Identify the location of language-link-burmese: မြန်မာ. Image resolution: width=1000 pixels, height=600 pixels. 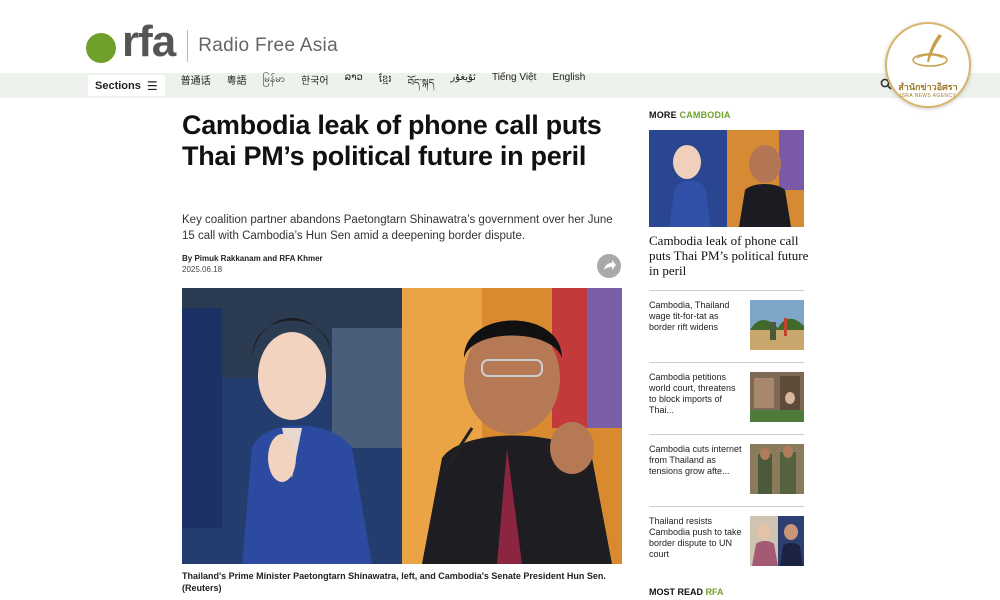
(274, 86).